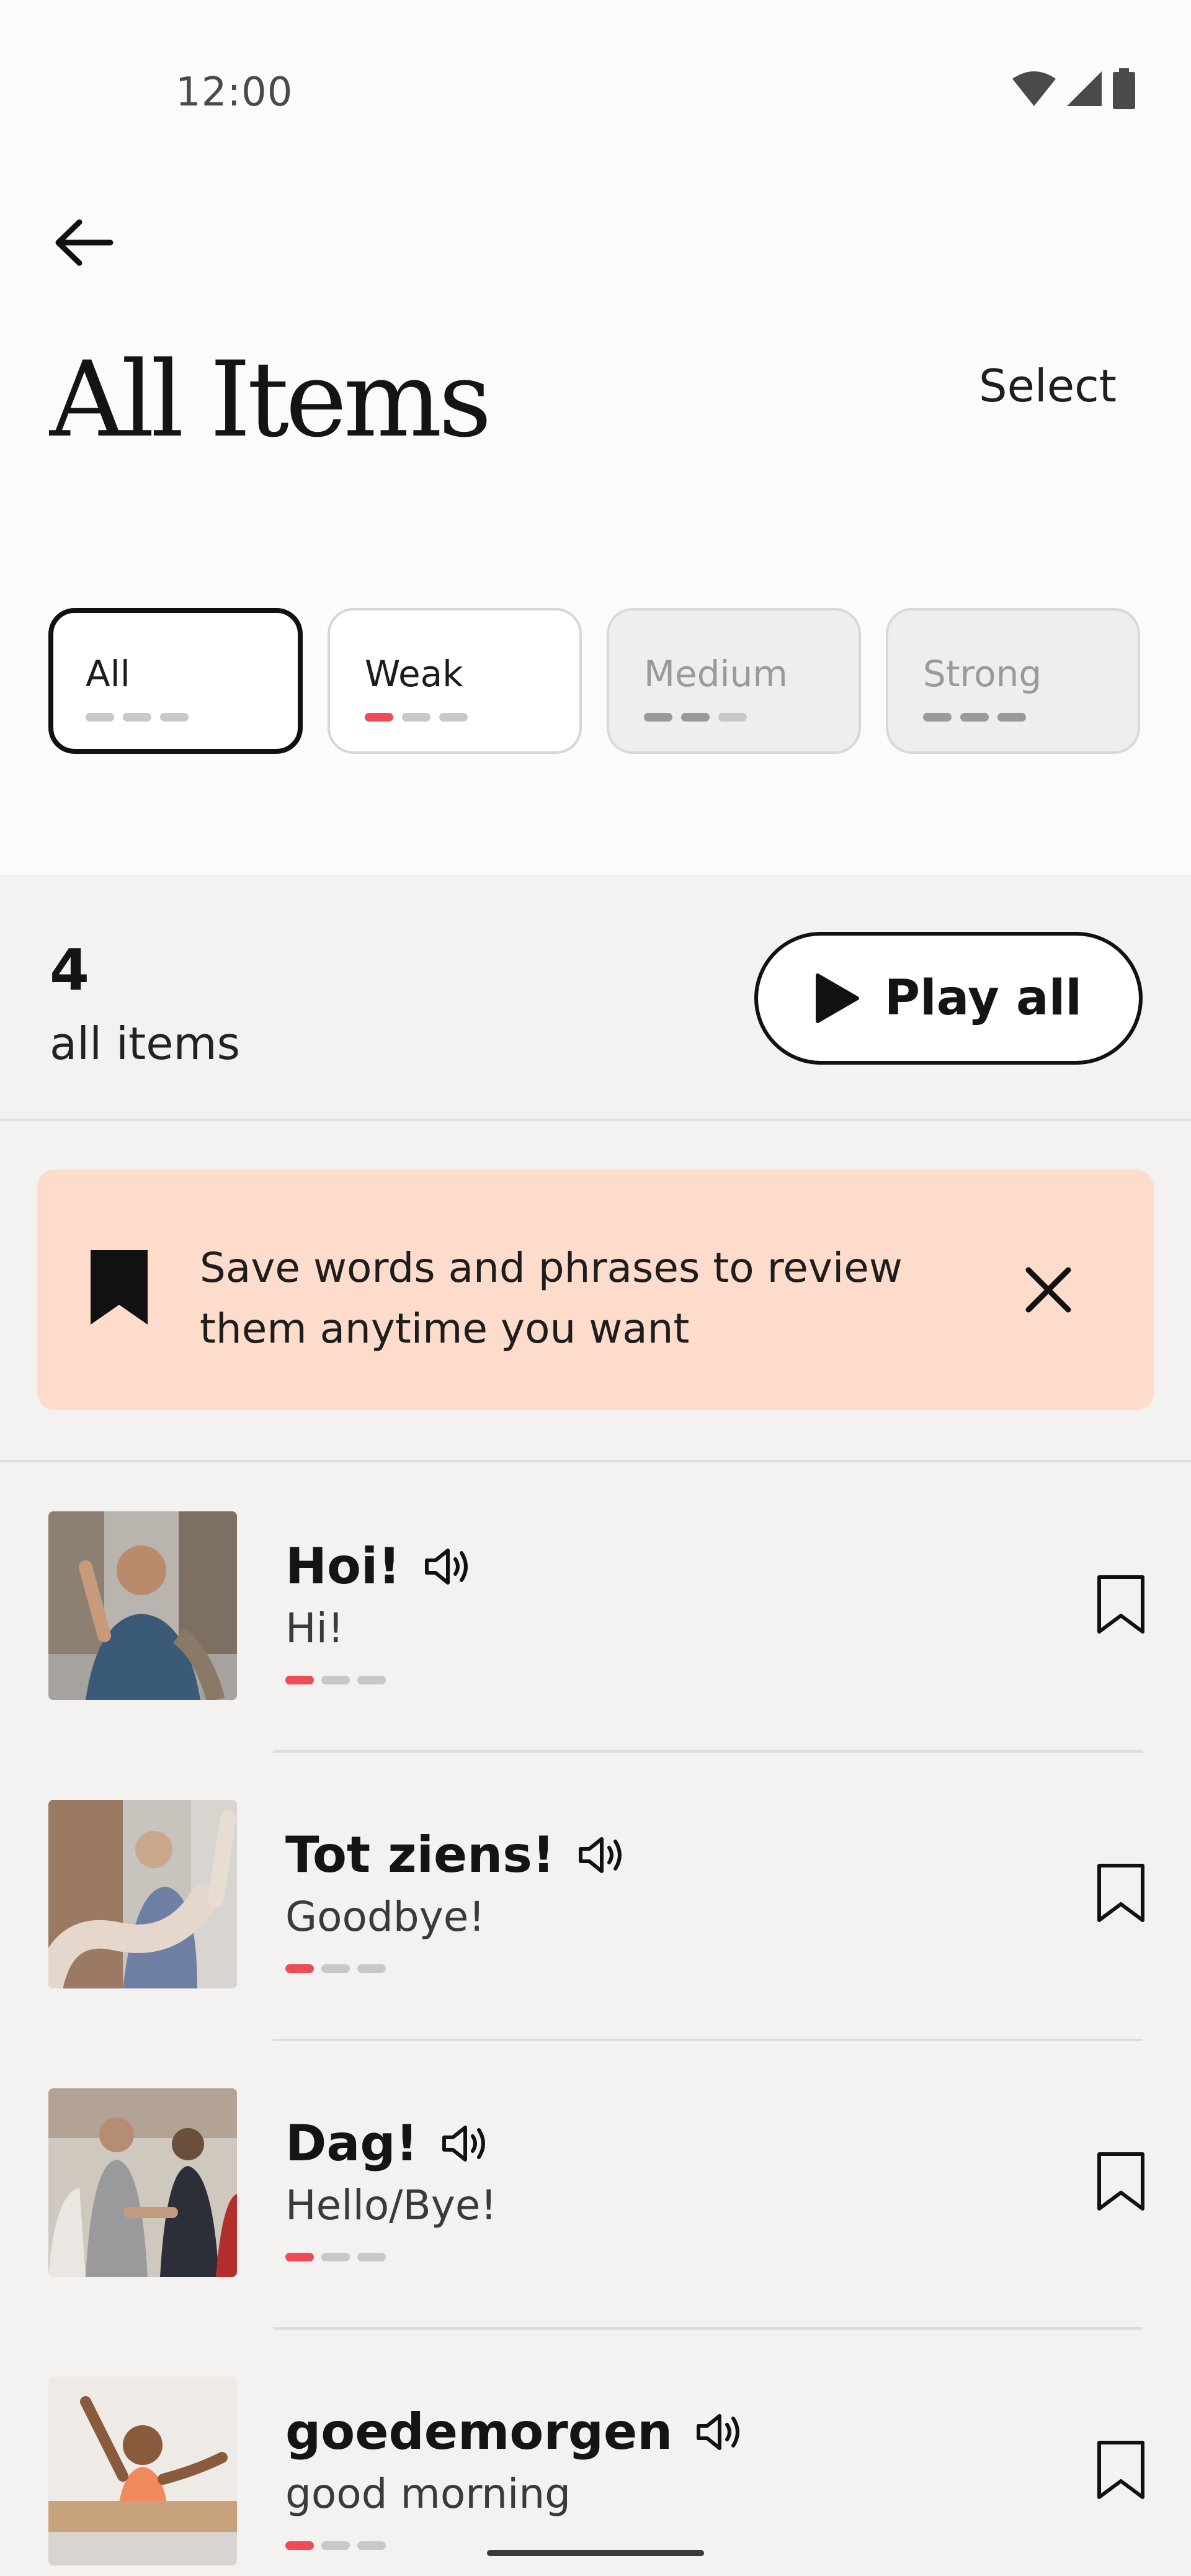 This screenshot has width=1191, height=2576. What do you see at coordinates (145, 1043) in the screenshot?
I see `item-count-label: all items` at bounding box center [145, 1043].